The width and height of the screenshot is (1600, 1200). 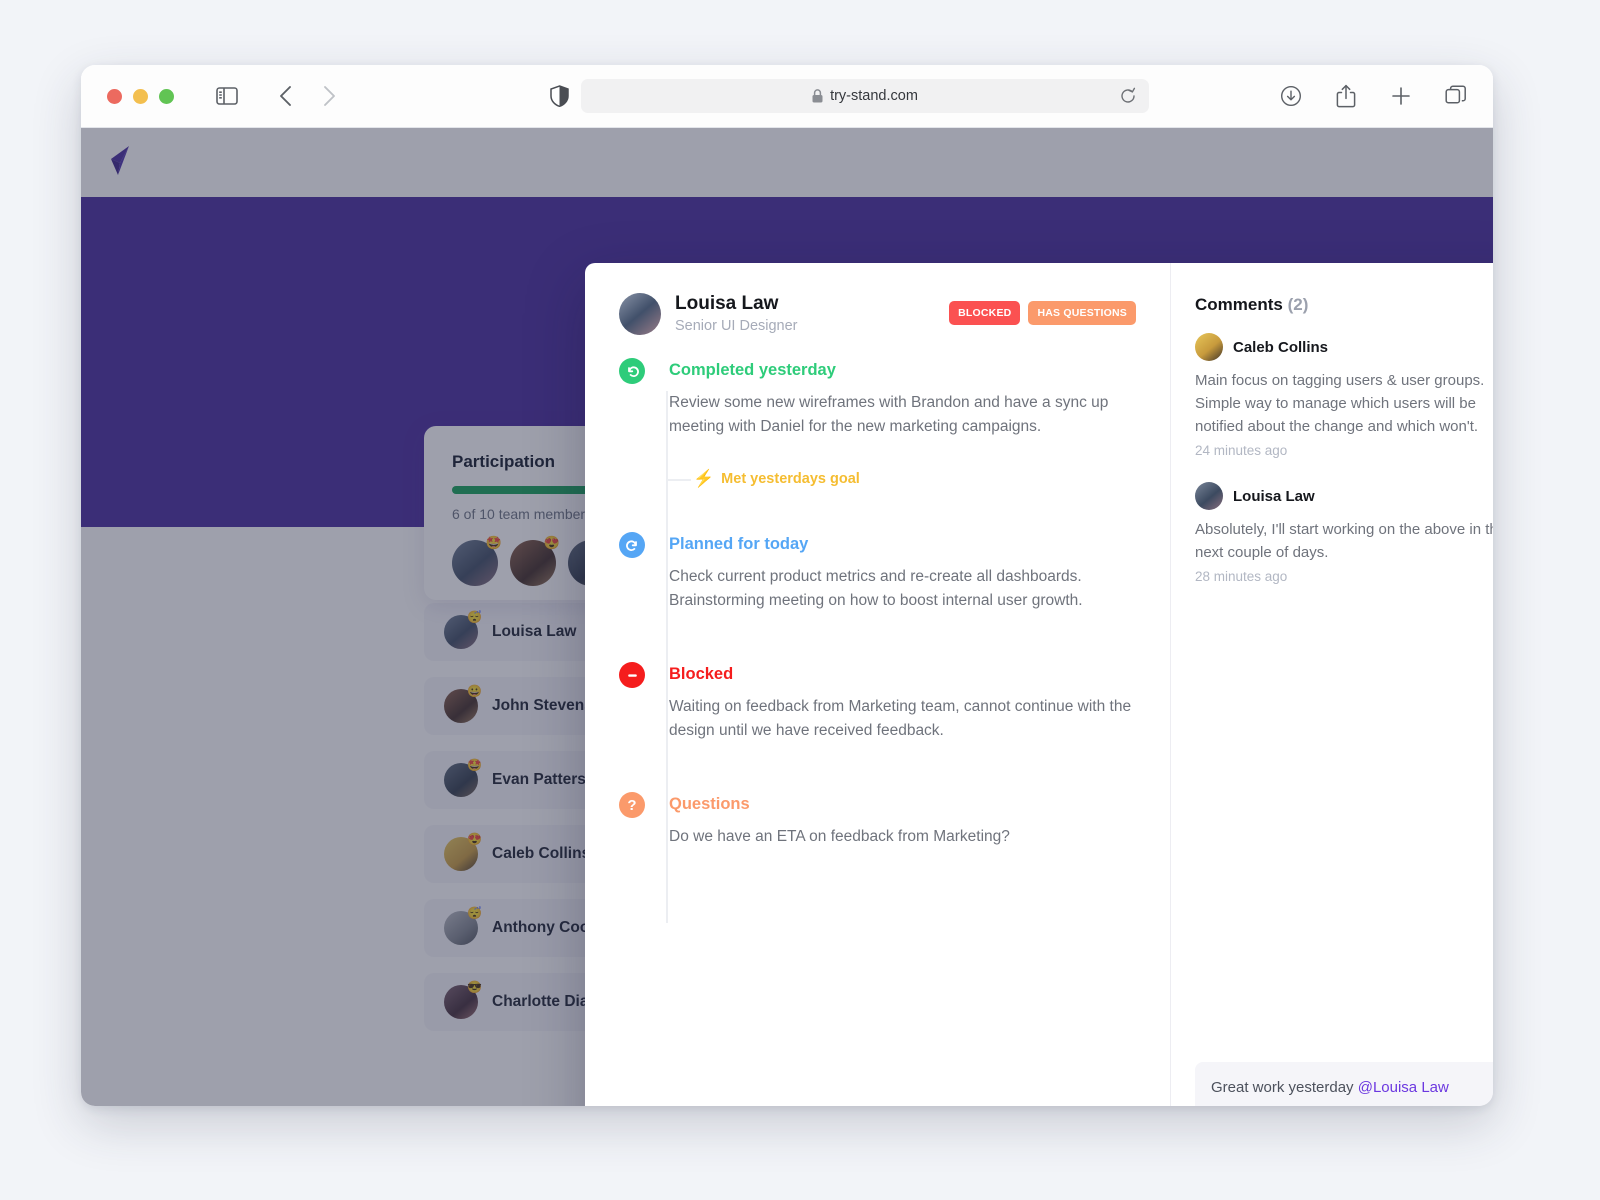 I want to click on close-window-button, so click(x=114, y=96).